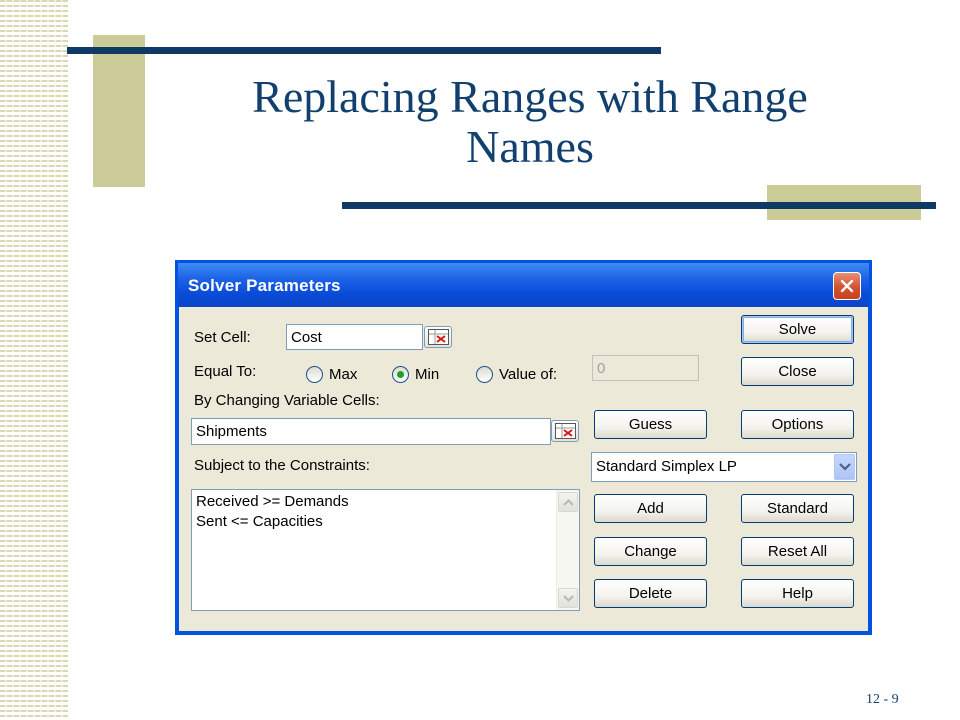  I want to click on select-dropdown-button, so click(844, 467).